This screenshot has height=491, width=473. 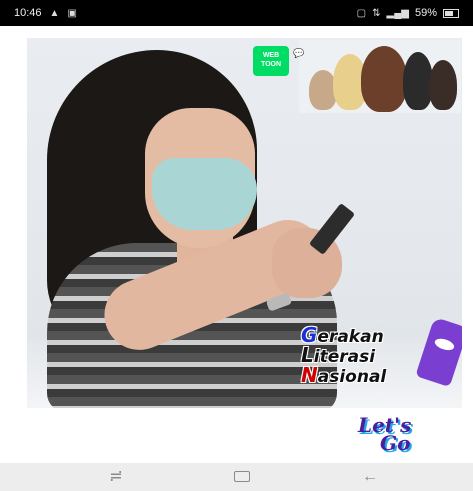 I want to click on battery-icon, so click(x=451, y=13).